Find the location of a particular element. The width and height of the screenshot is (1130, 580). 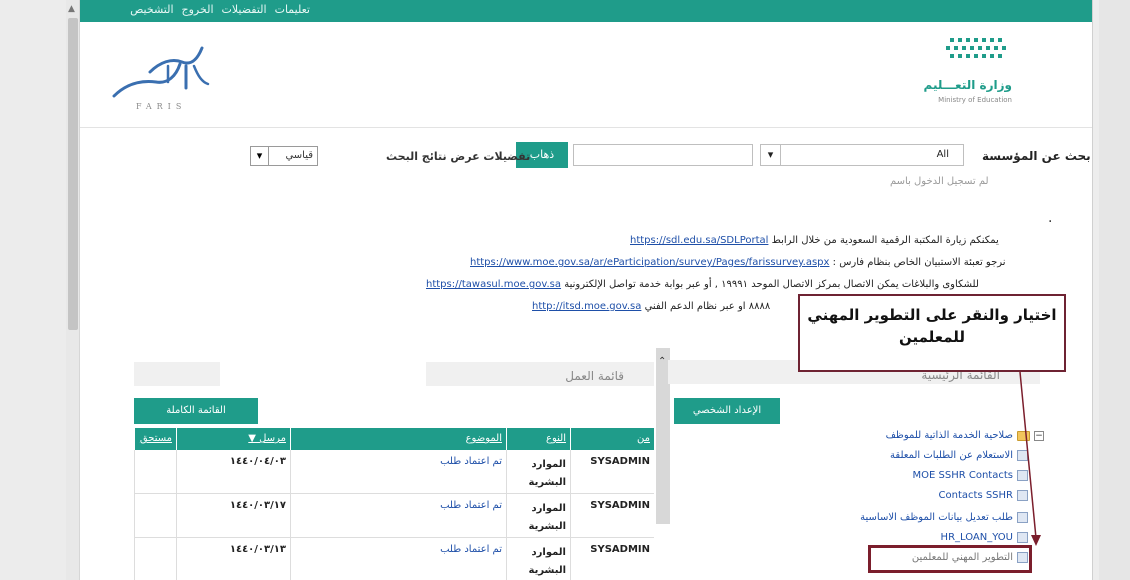

search-input is located at coordinates (663, 155).